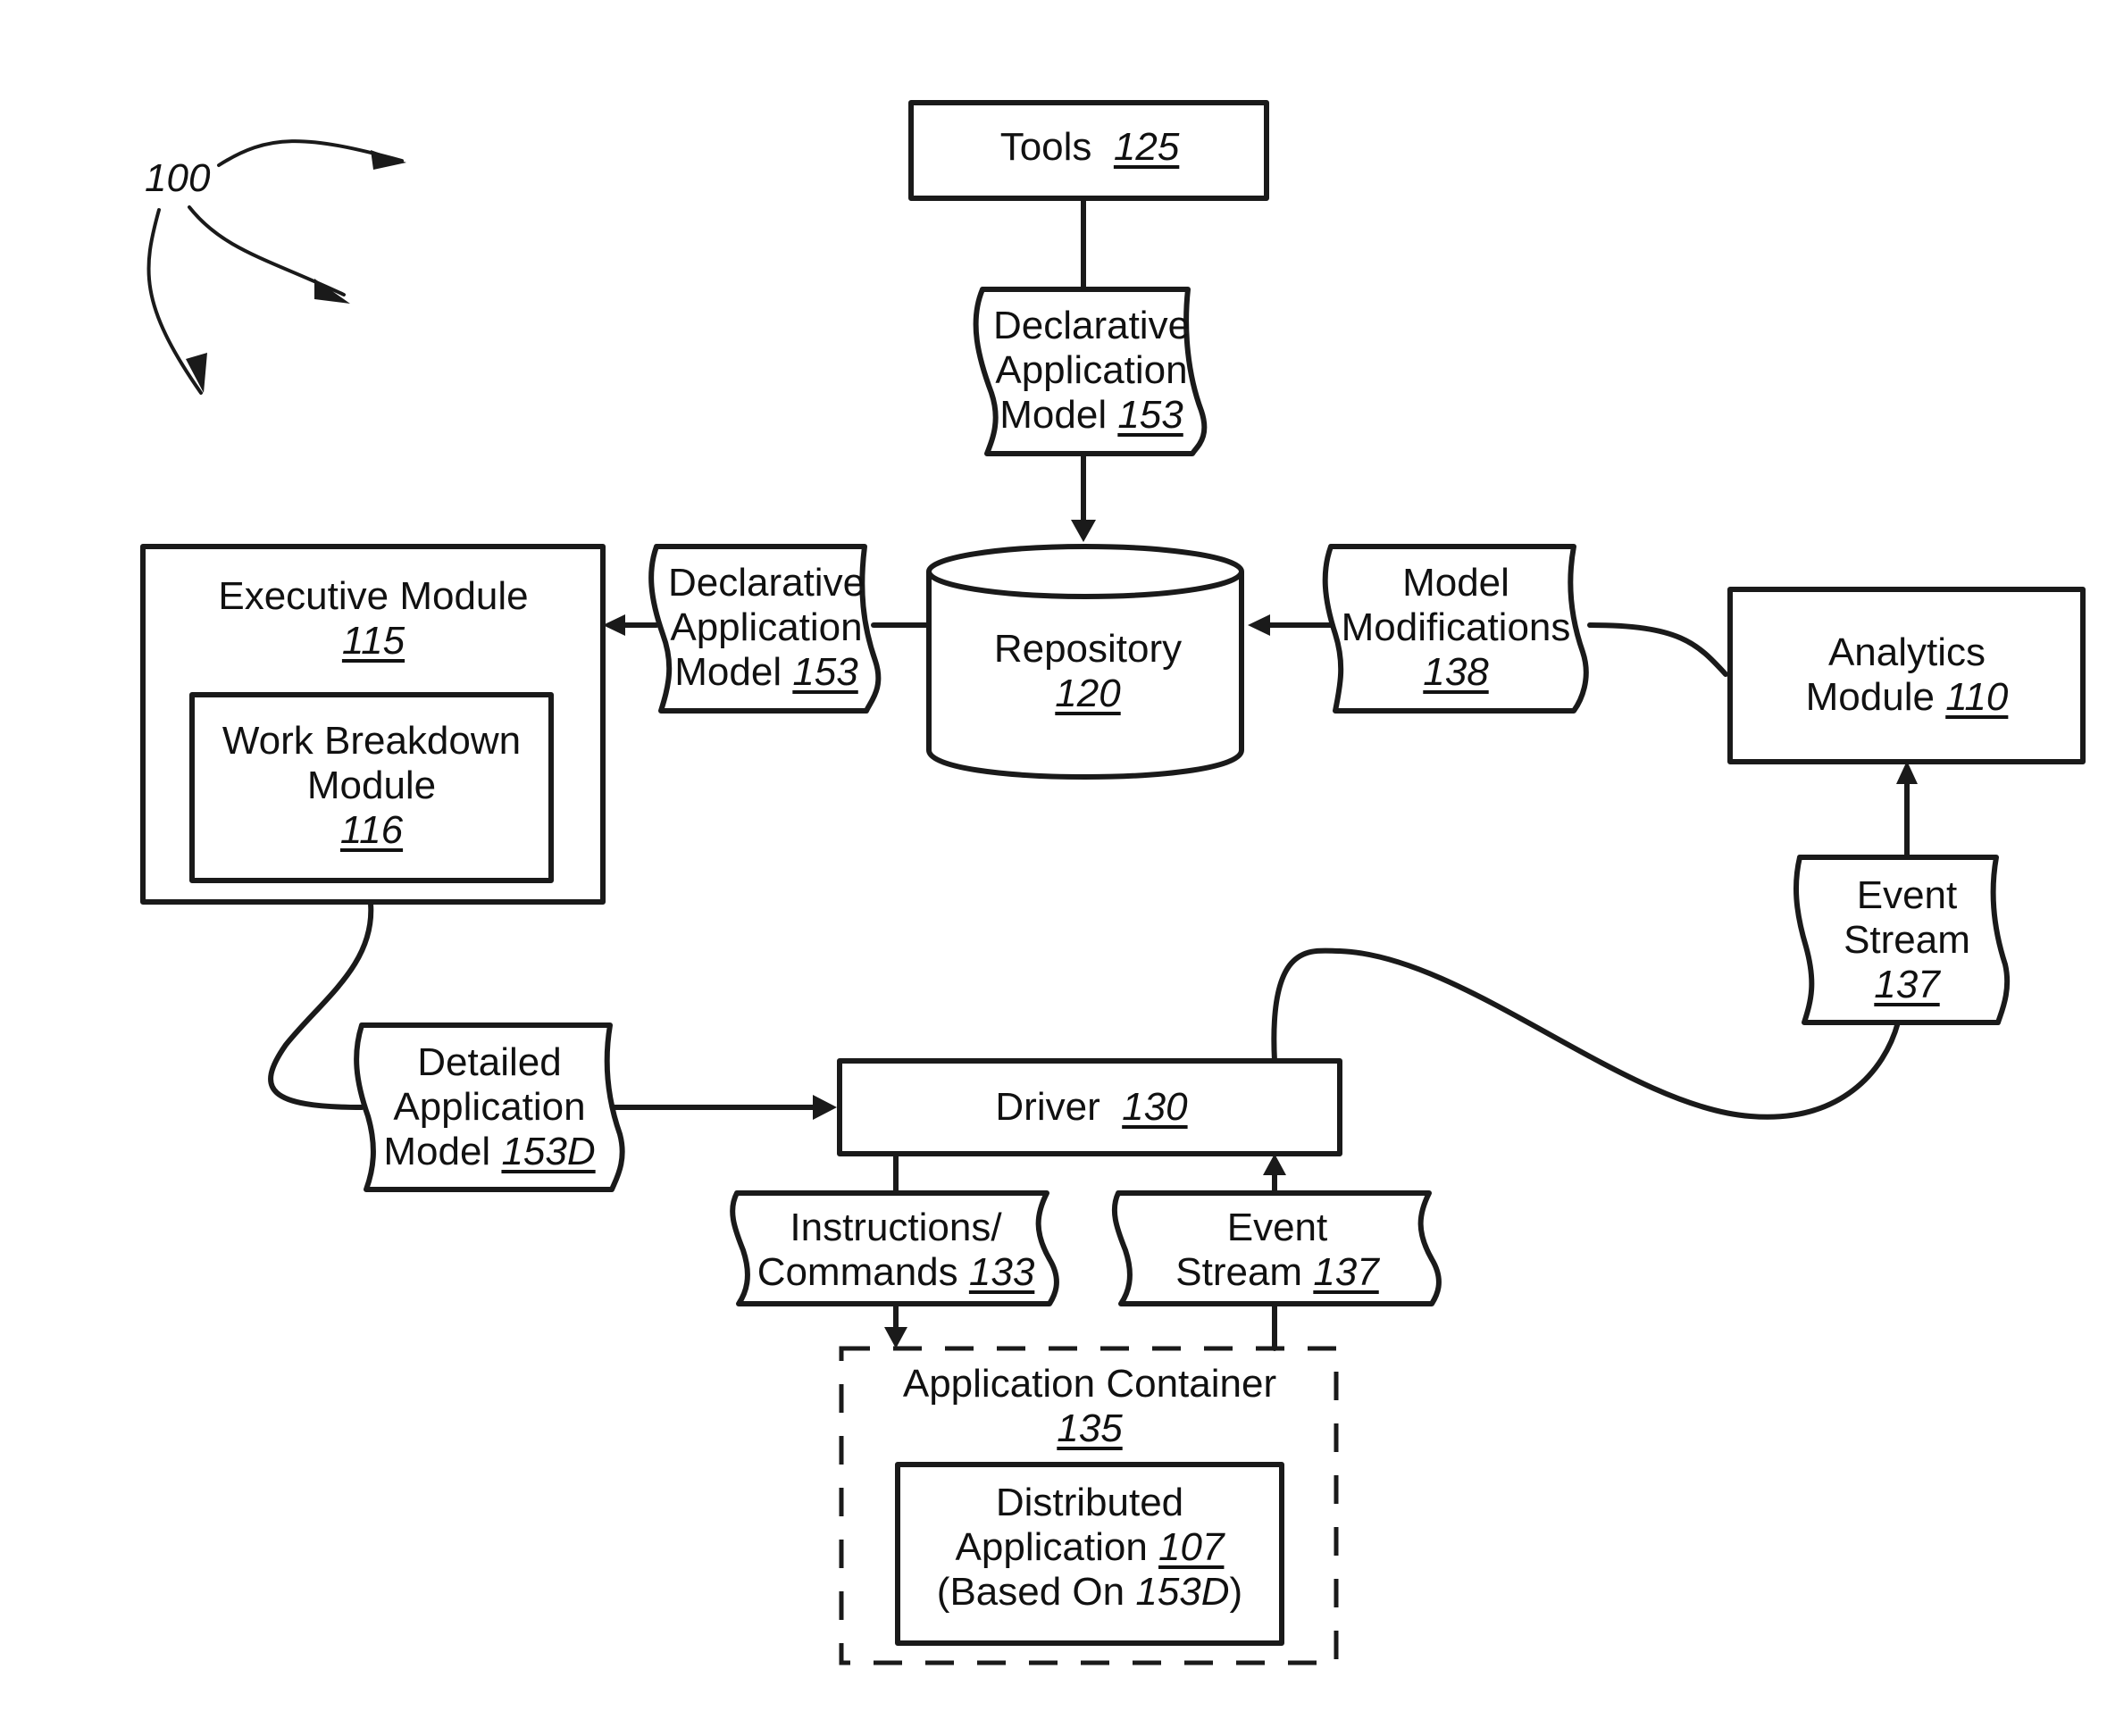 The image size is (2107, 1736). Describe the element at coordinates (614, 625) in the screenshot. I see `executive-arrowhead` at that location.